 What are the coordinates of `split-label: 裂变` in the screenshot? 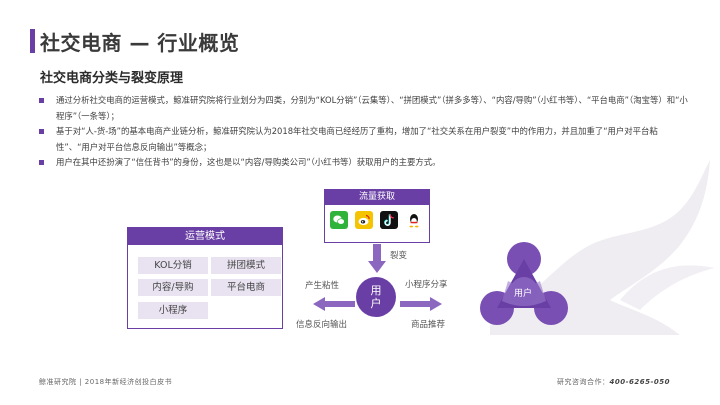 It's located at (399, 256).